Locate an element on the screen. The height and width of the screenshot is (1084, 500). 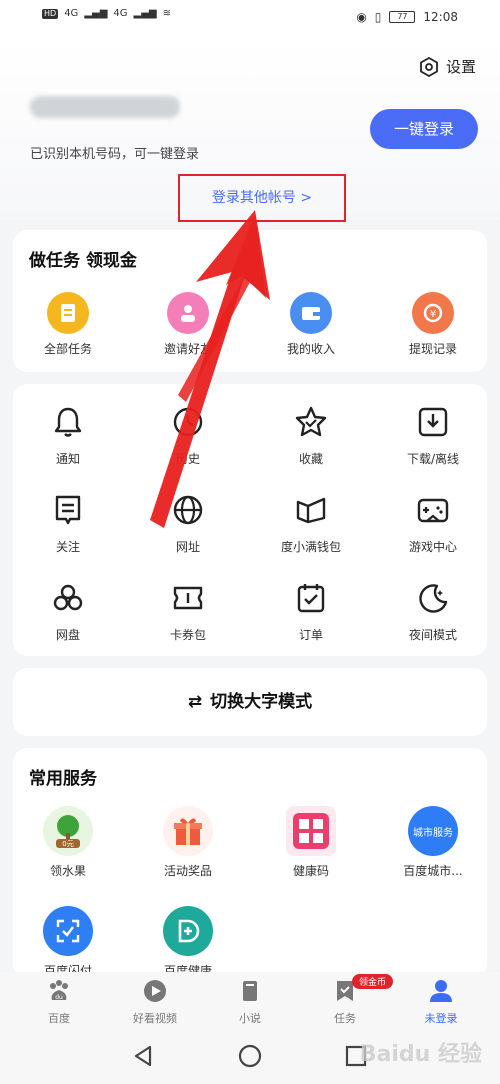
wallet-icon is located at coordinates (311, 313).